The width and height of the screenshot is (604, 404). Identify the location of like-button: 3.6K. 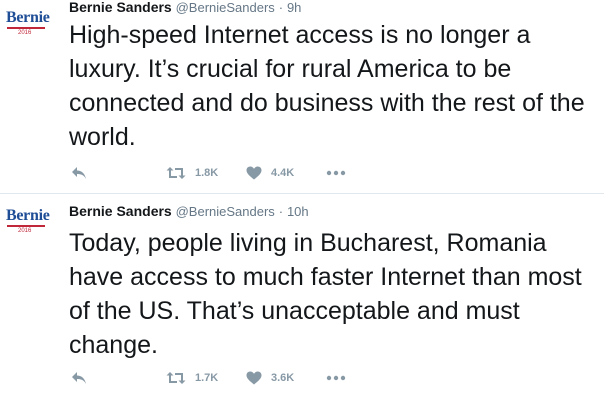
(286, 378).